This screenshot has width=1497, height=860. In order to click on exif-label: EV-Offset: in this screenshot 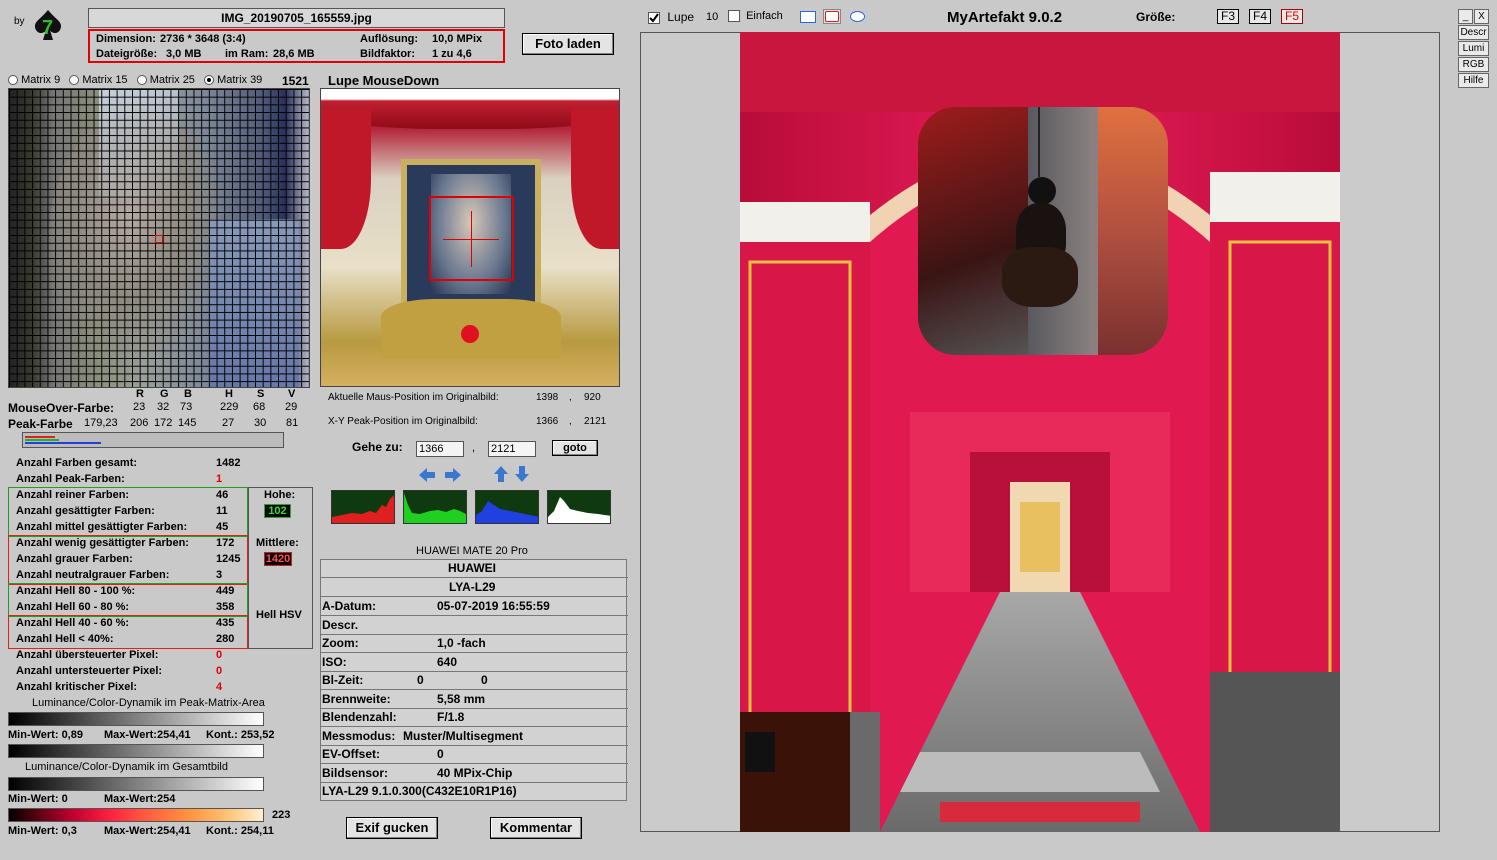, I will do `click(351, 754)`.